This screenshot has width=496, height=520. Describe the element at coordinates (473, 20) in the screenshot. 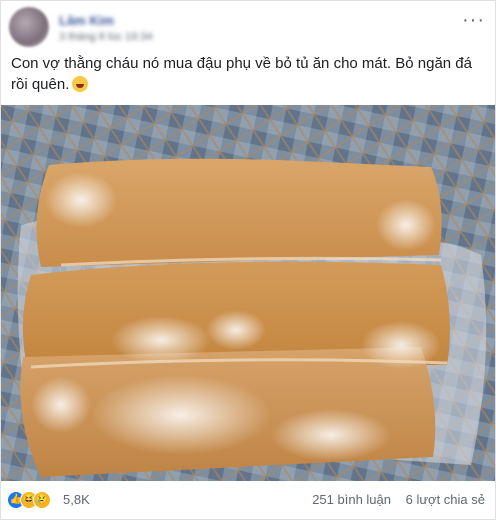

I see `more-options-icon: ···` at that location.